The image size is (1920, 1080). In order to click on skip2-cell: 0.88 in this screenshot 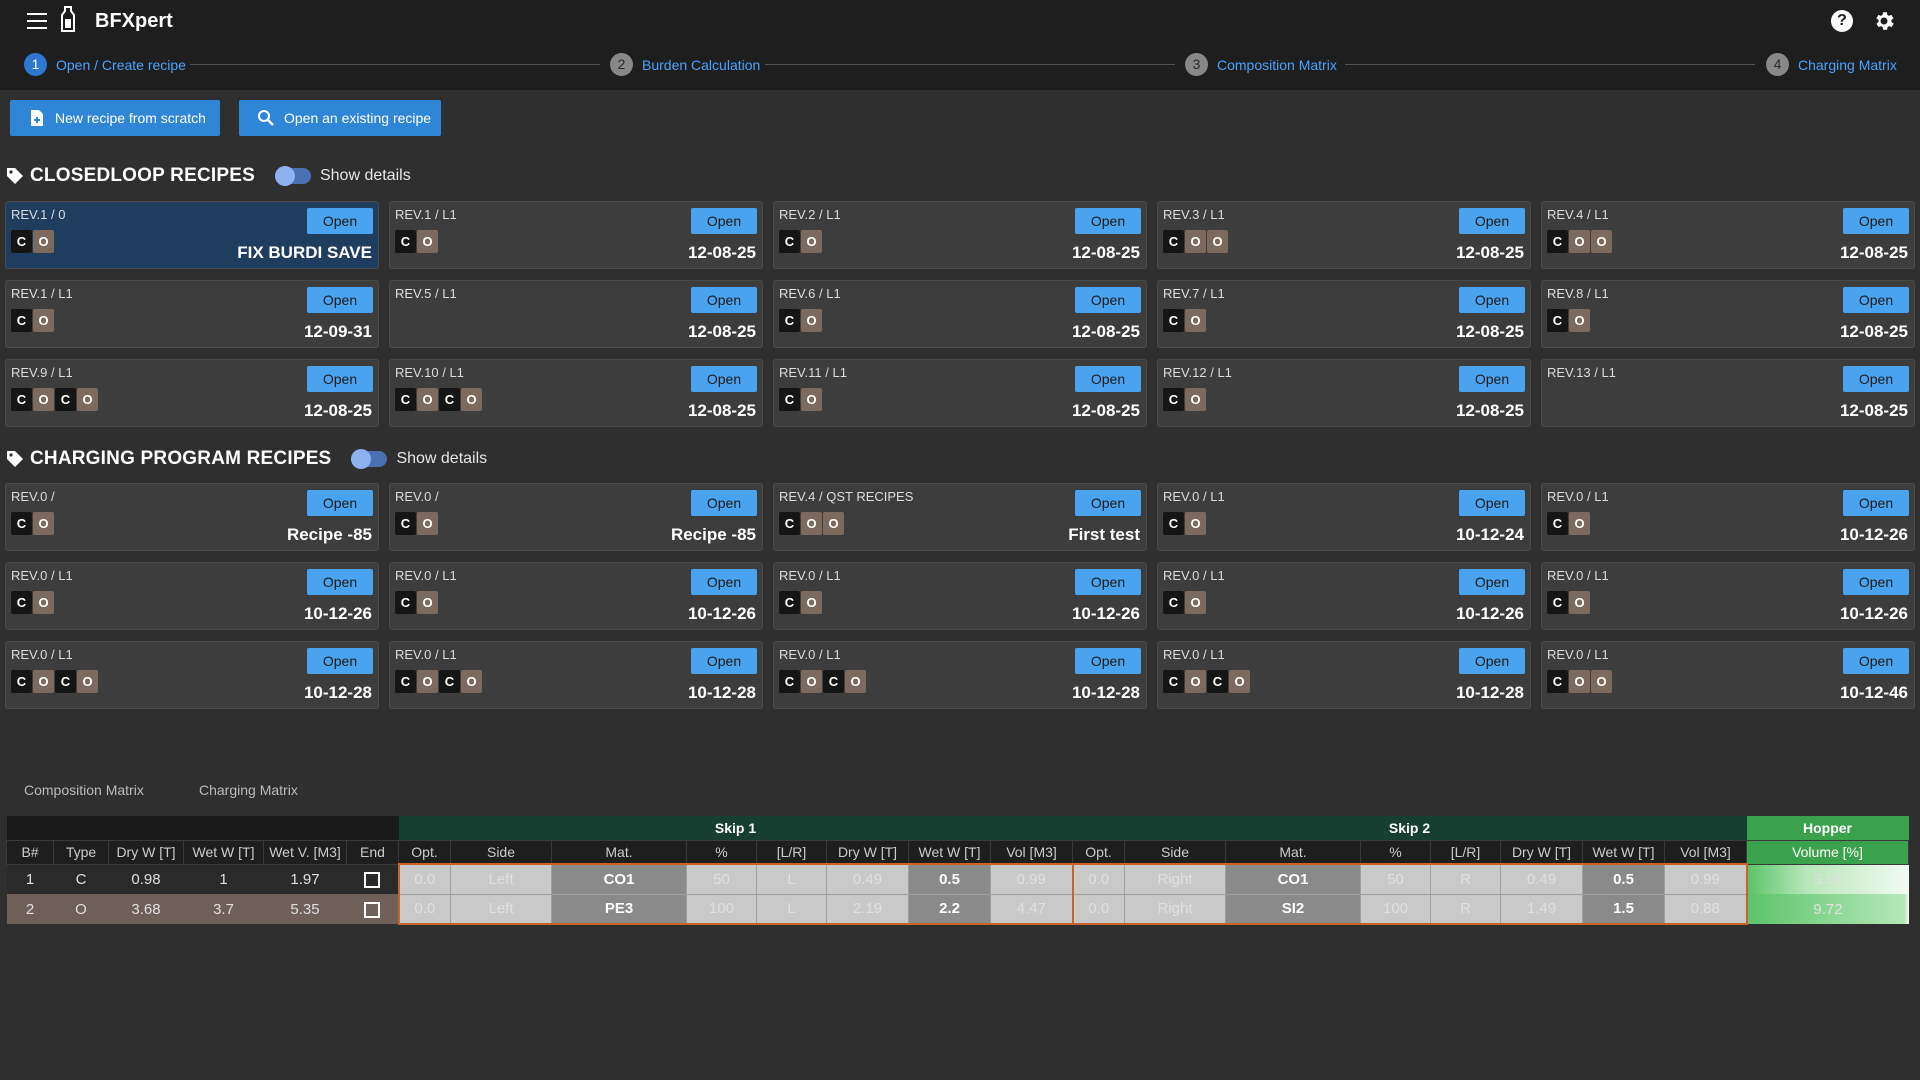, I will do `click(1706, 909)`.